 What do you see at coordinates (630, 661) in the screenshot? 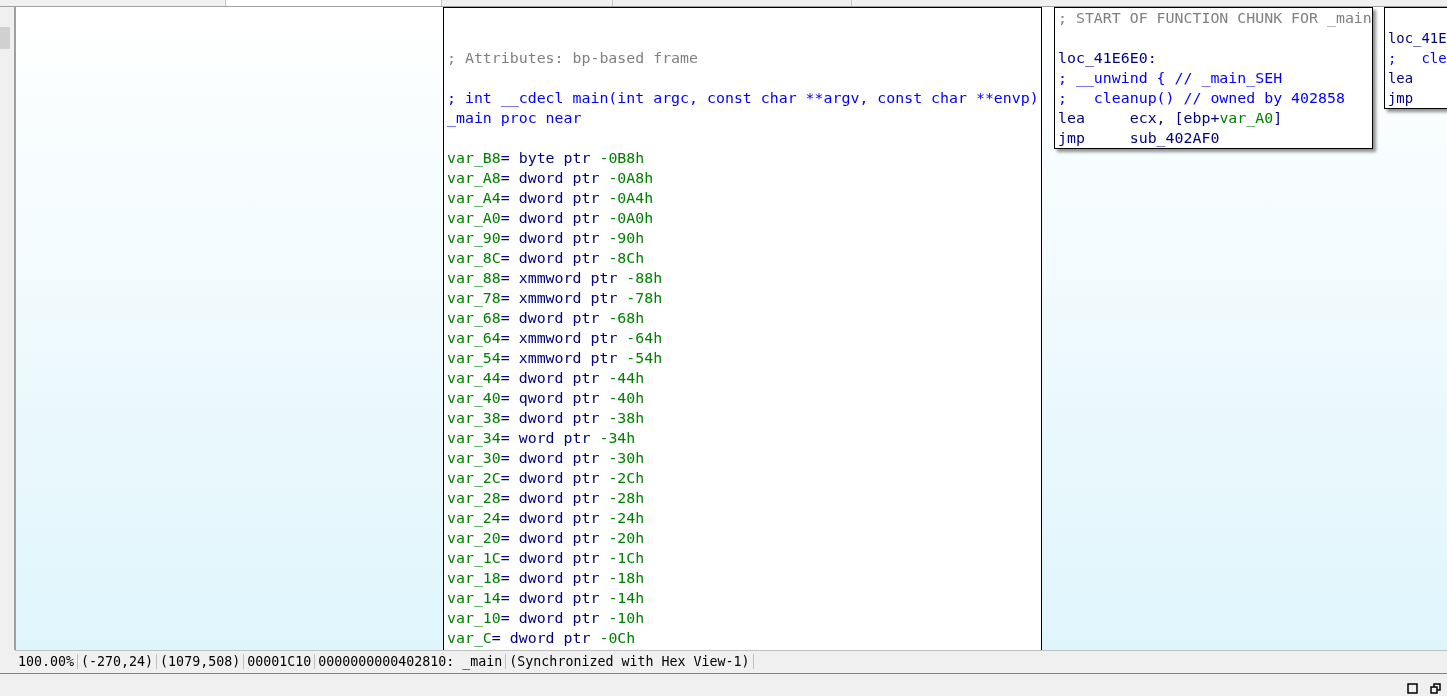
I see `status-field: (Synchronized with Hex View-1)` at bounding box center [630, 661].